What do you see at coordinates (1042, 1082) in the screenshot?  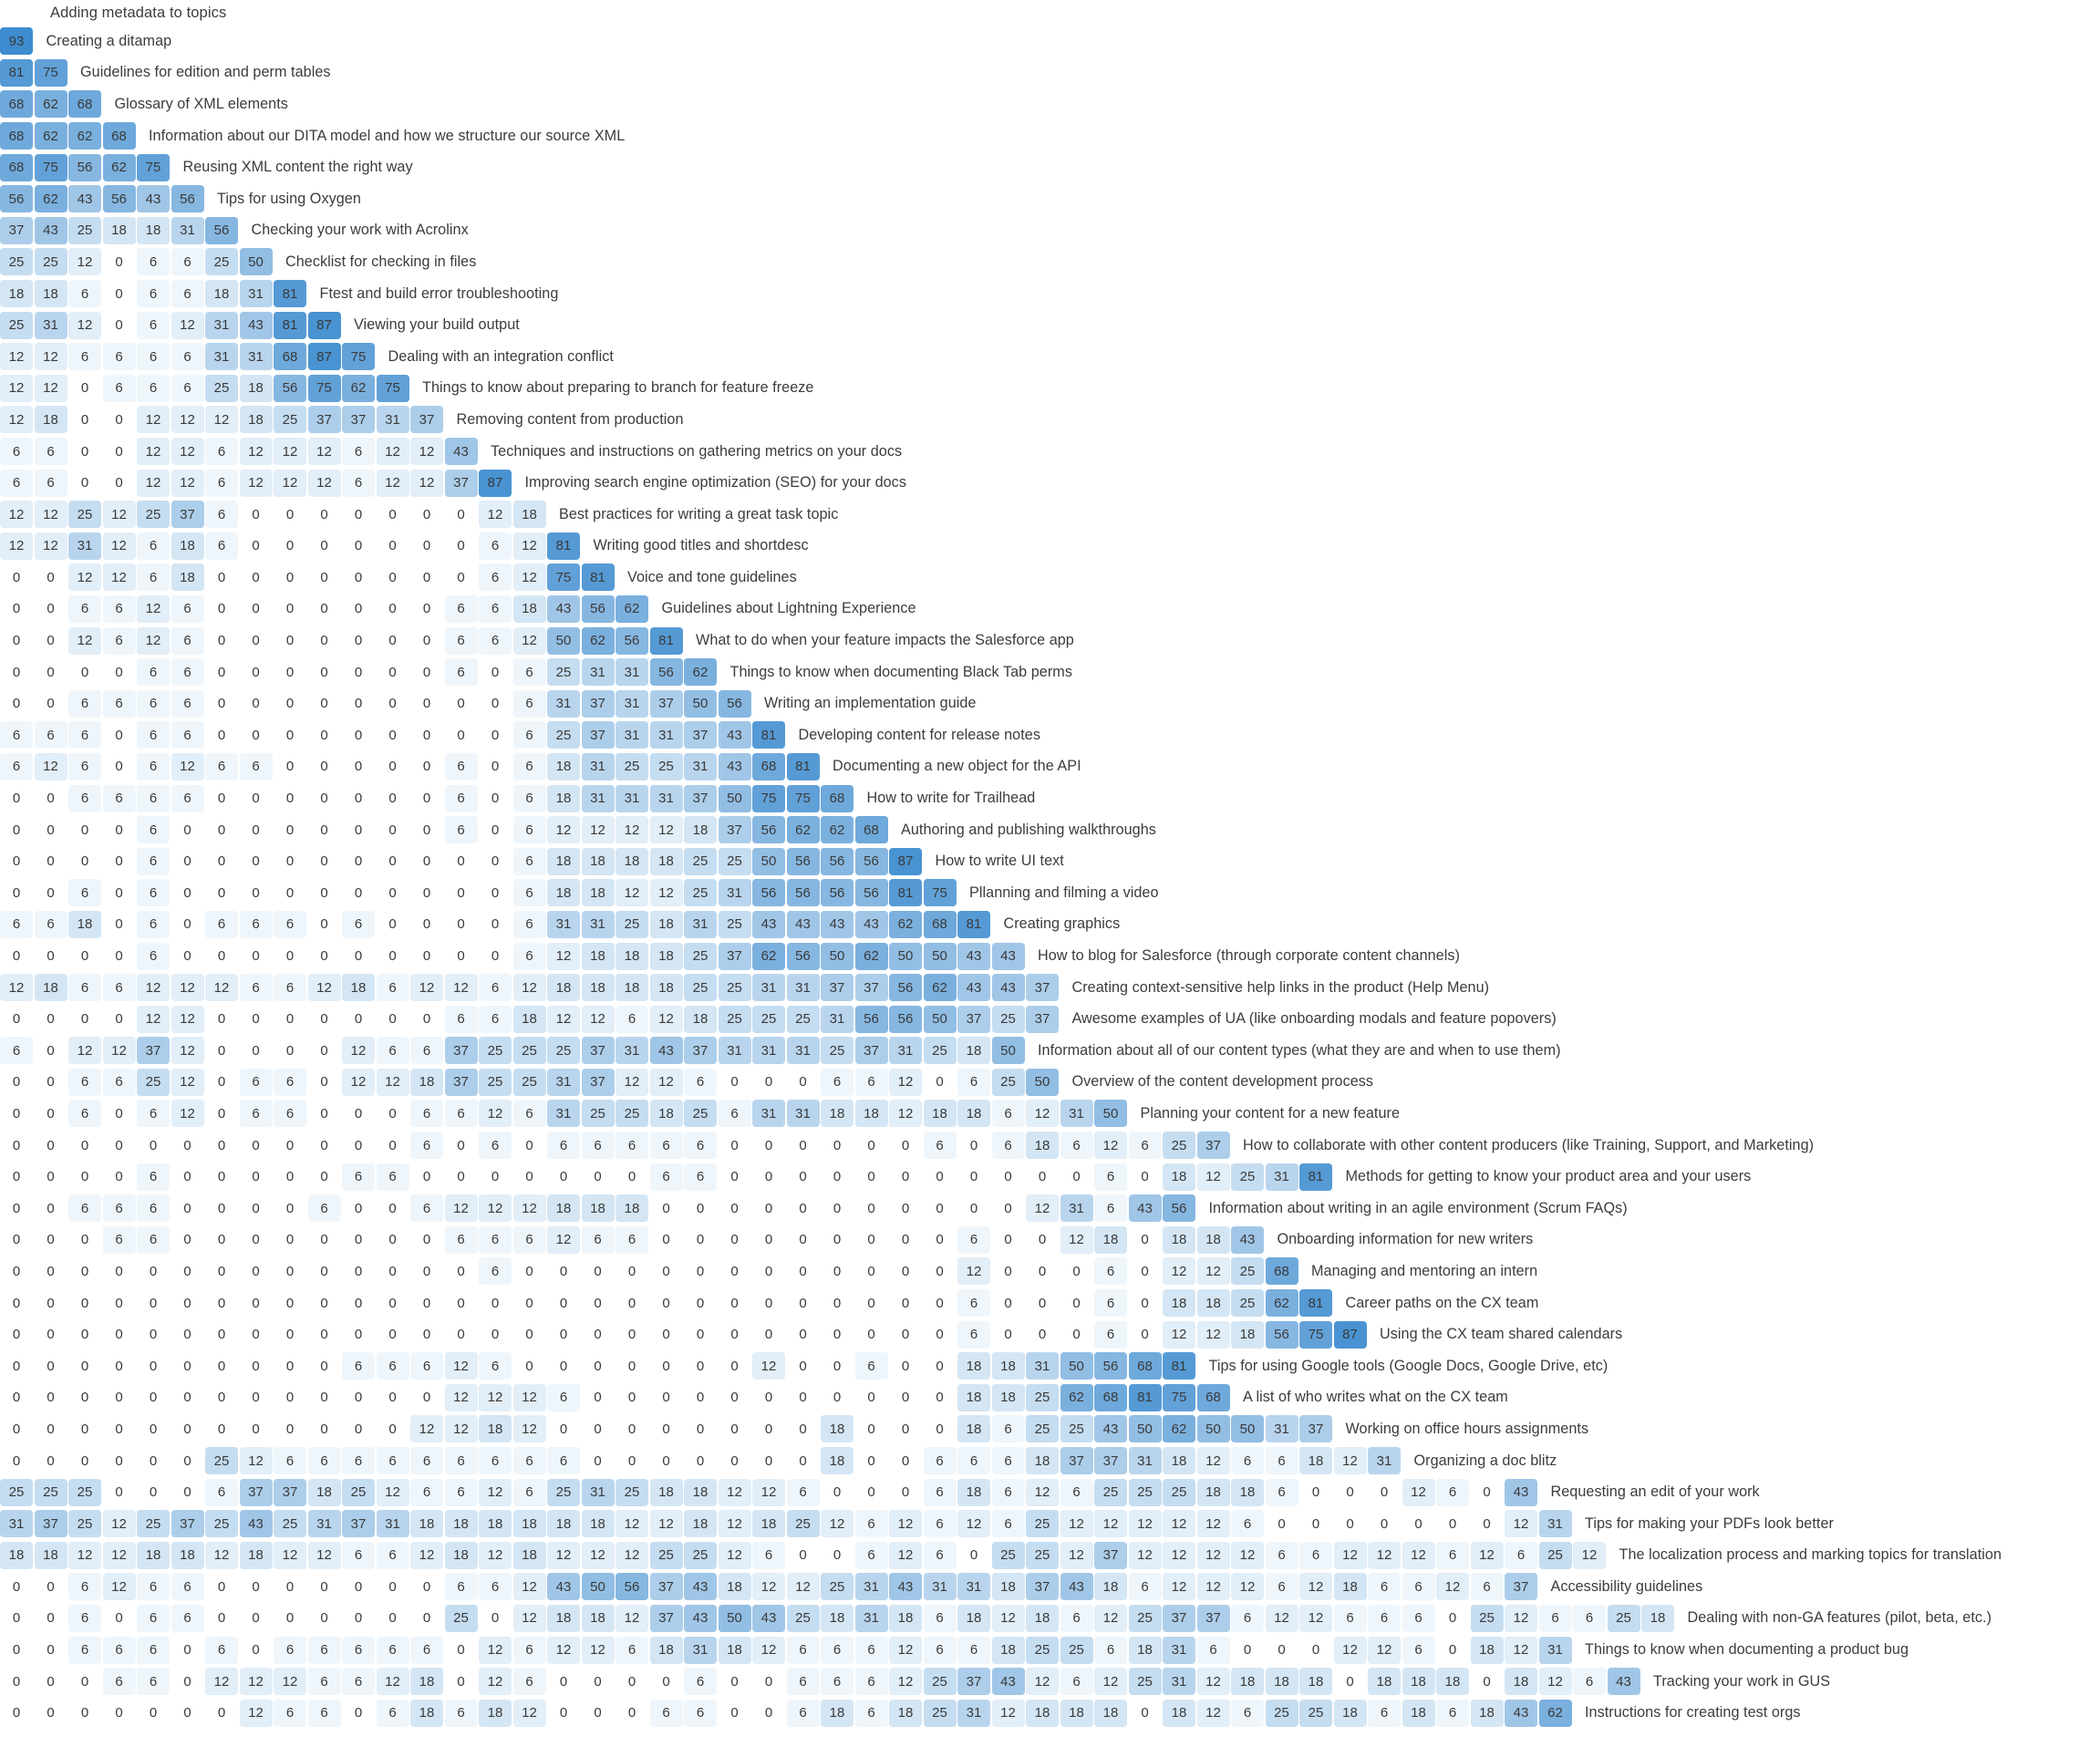 I see `heatmap-cell: 50` at bounding box center [1042, 1082].